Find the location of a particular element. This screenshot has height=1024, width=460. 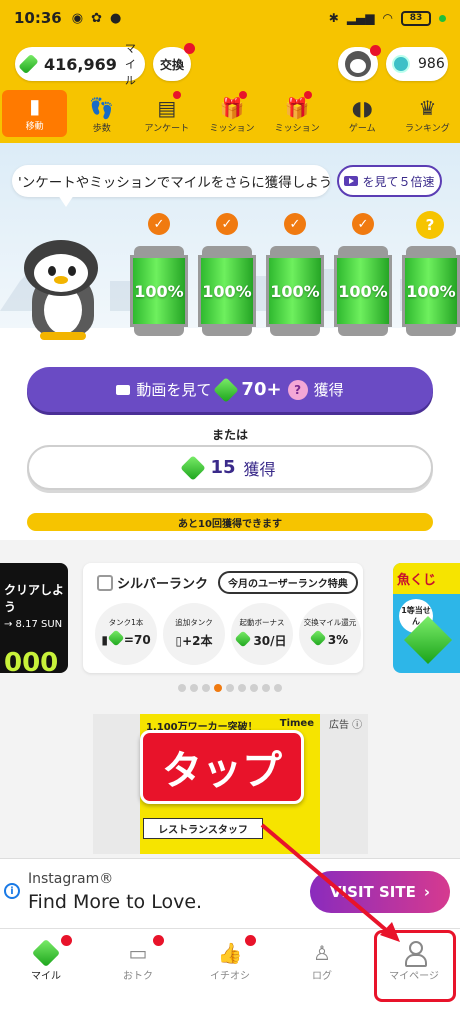

status-right: ✱ ▂▄▆ ◠ 83 is located at coordinates (387, 18).